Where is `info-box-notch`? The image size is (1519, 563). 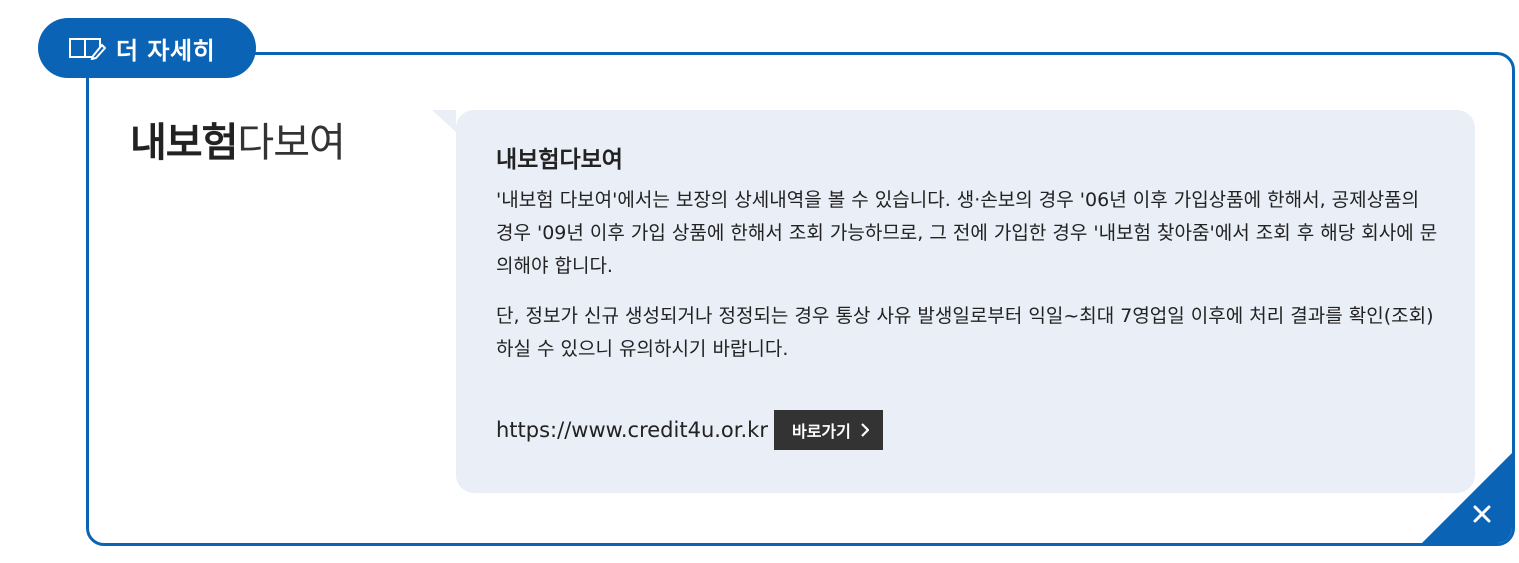
info-box-notch is located at coordinates (444, 121).